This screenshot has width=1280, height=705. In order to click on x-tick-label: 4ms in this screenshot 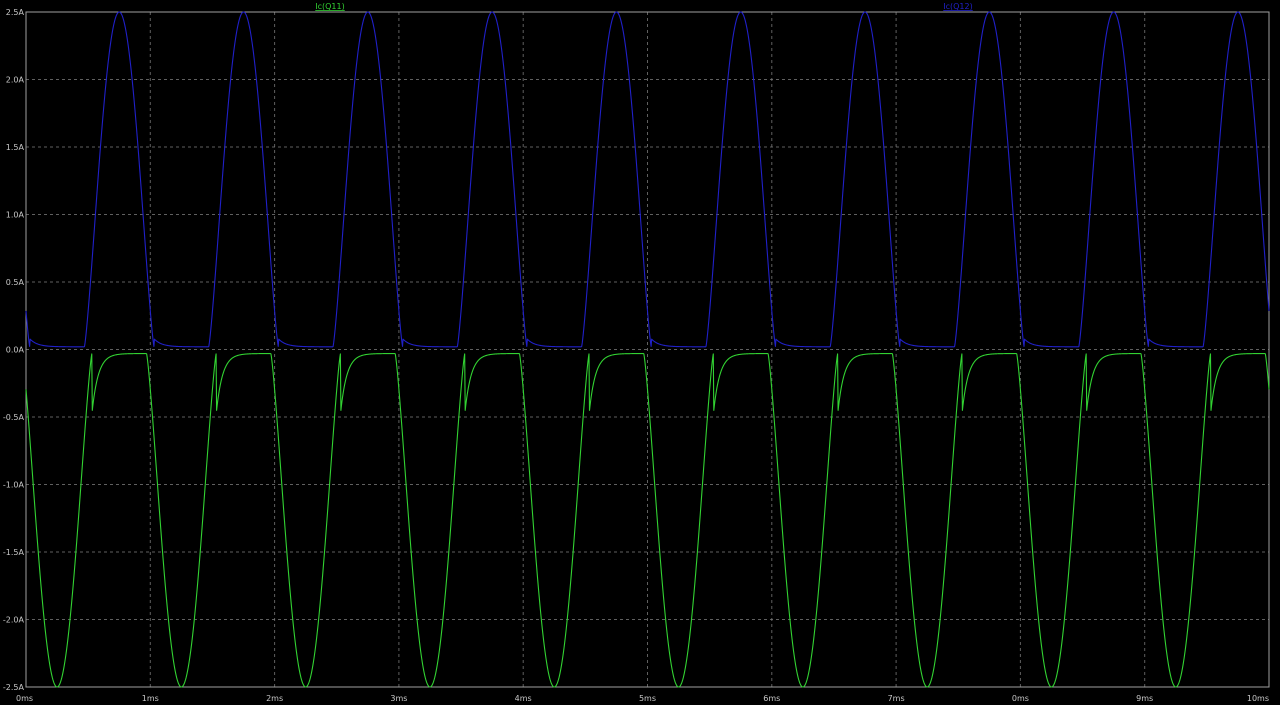, I will do `click(523, 698)`.